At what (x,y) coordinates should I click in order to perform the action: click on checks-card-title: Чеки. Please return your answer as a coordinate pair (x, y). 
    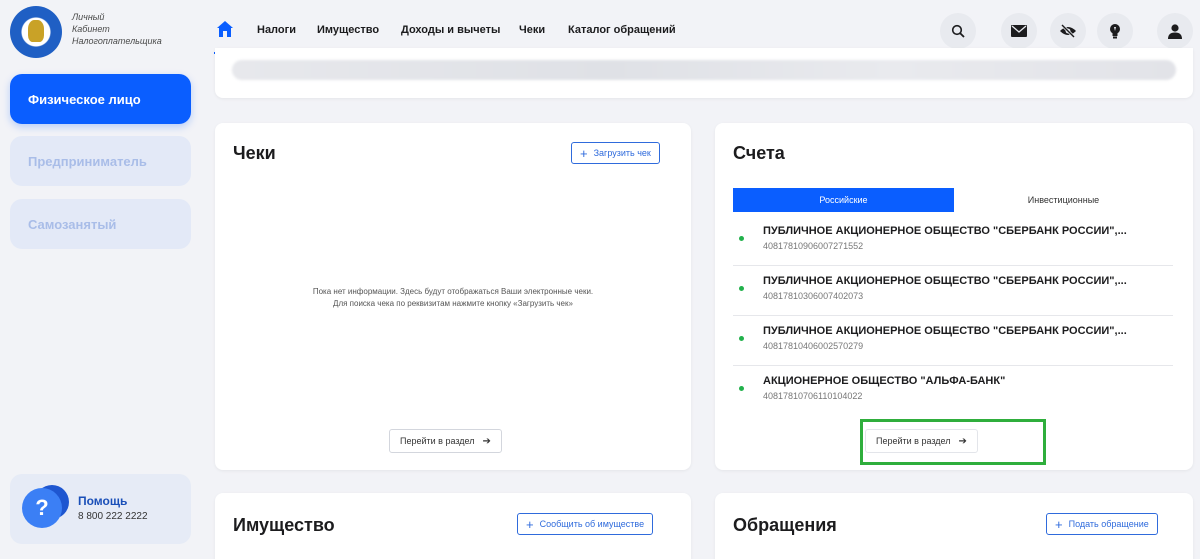
    Looking at the image, I should click on (254, 153).